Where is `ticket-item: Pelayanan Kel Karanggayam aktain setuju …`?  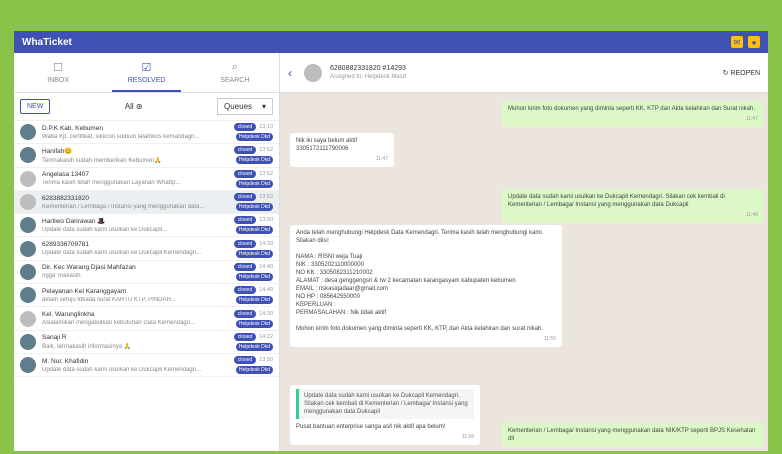 ticket-item: Pelayanan Kel Karanggayam aktain setuju … is located at coordinates (146, 296).